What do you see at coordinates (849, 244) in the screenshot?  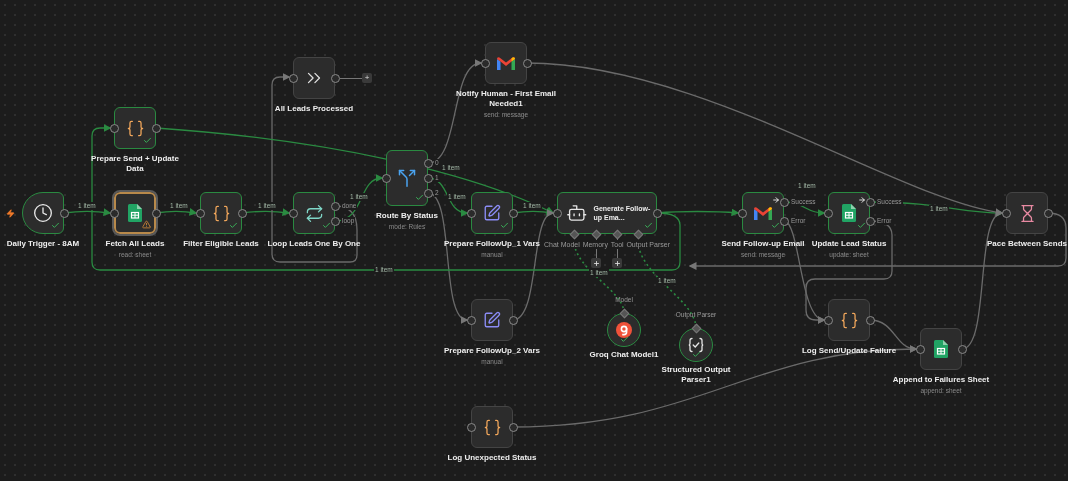 I see `node-title: Update Lead Status` at bounding box center [849, 244].